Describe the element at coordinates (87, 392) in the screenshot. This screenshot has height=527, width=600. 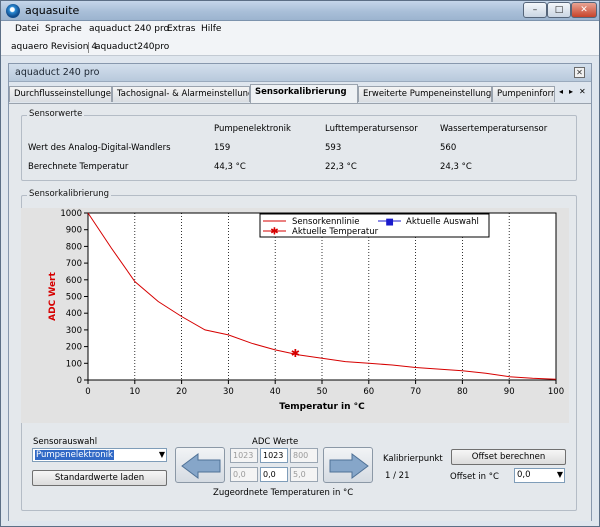
I see `x-tick-label: 0` at that location.